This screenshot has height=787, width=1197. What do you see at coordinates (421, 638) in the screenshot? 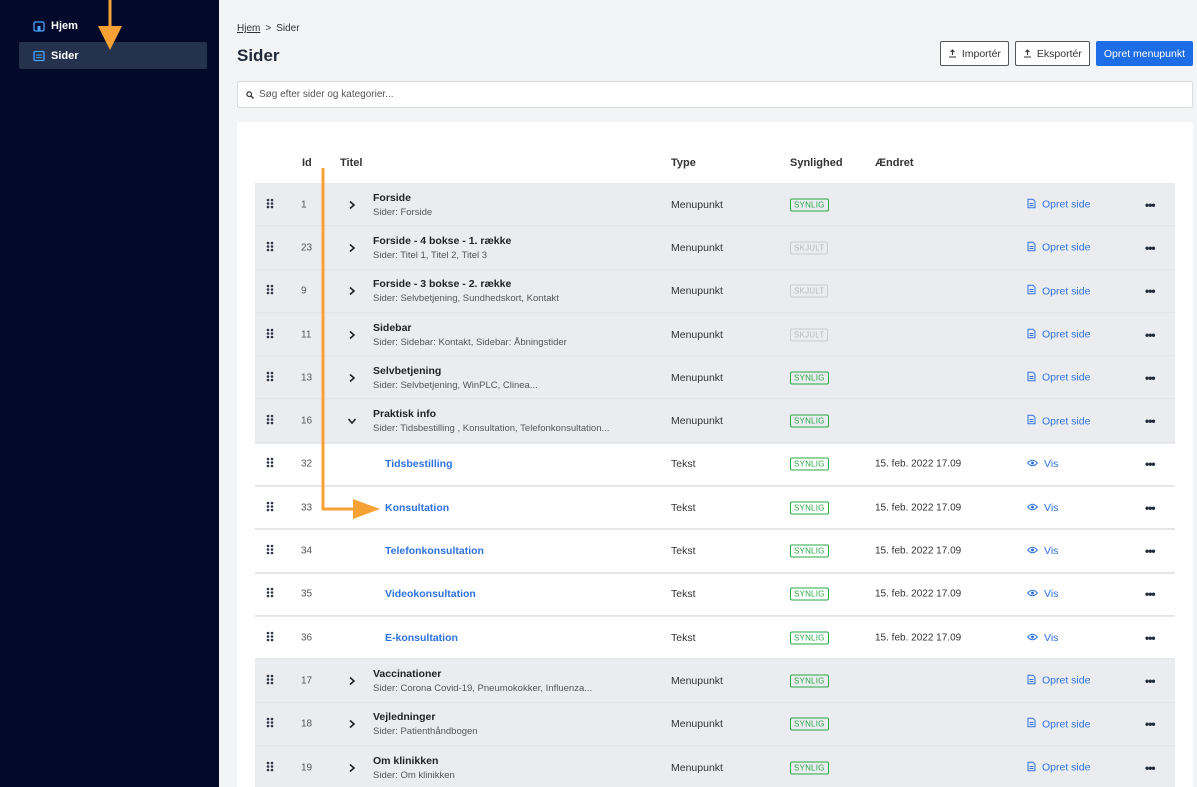
I see `page-link: E-konsultation` at bounding box center [421, 638].